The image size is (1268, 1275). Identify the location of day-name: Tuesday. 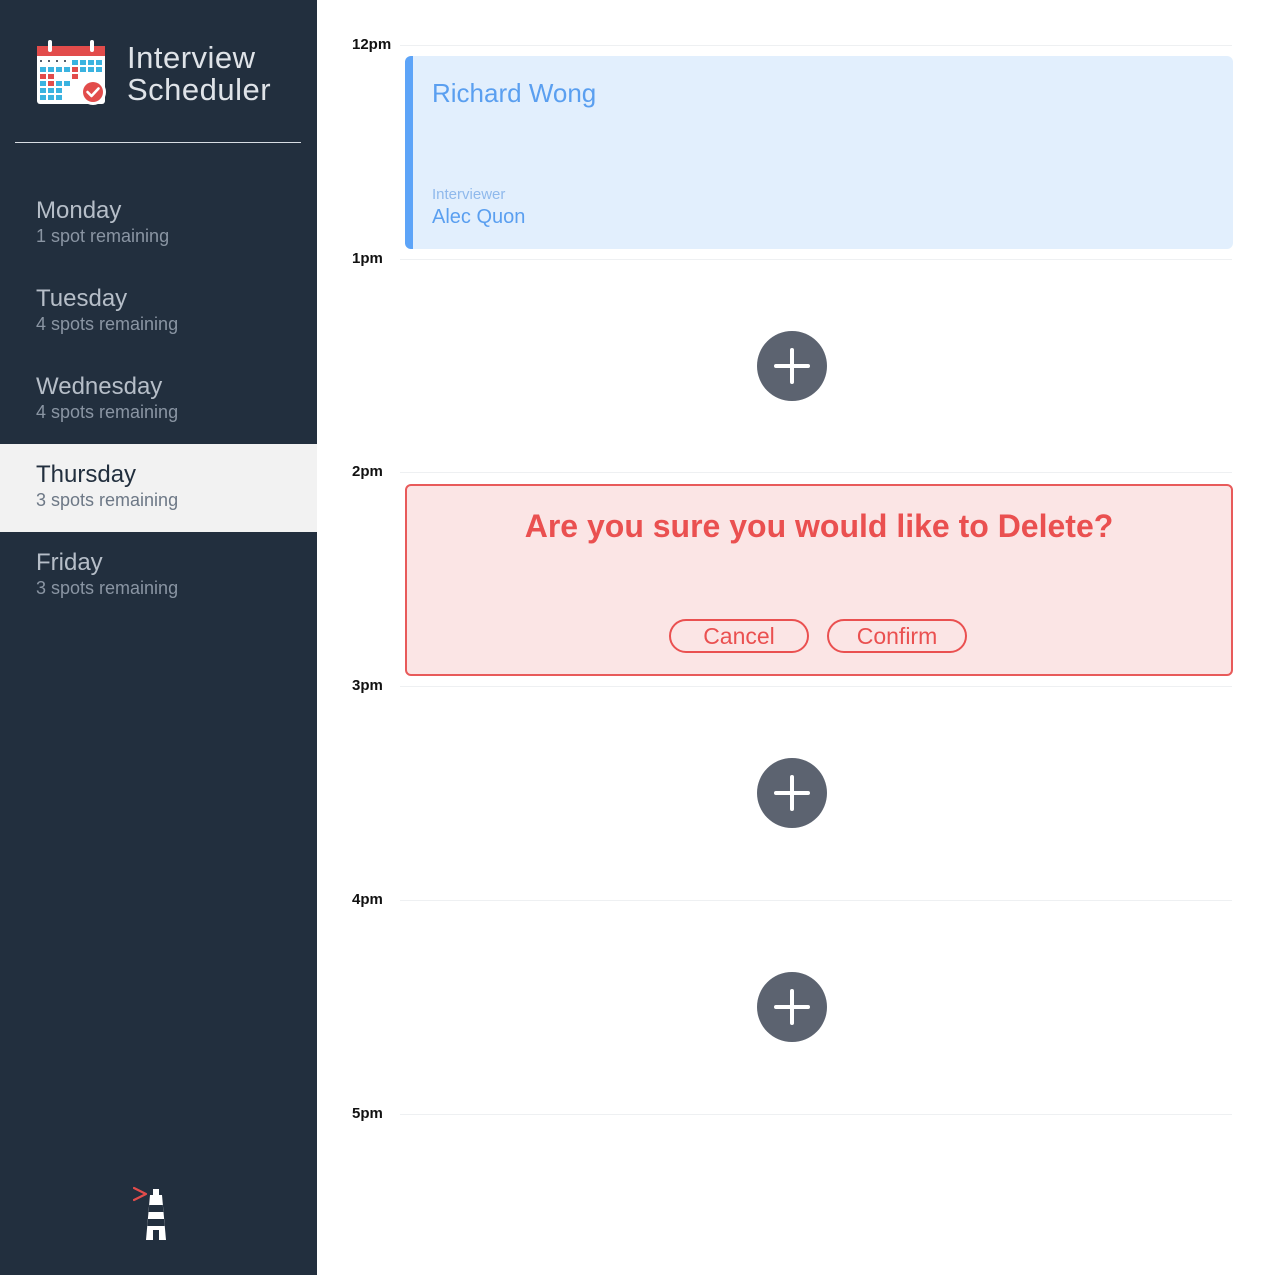
(82, 298).